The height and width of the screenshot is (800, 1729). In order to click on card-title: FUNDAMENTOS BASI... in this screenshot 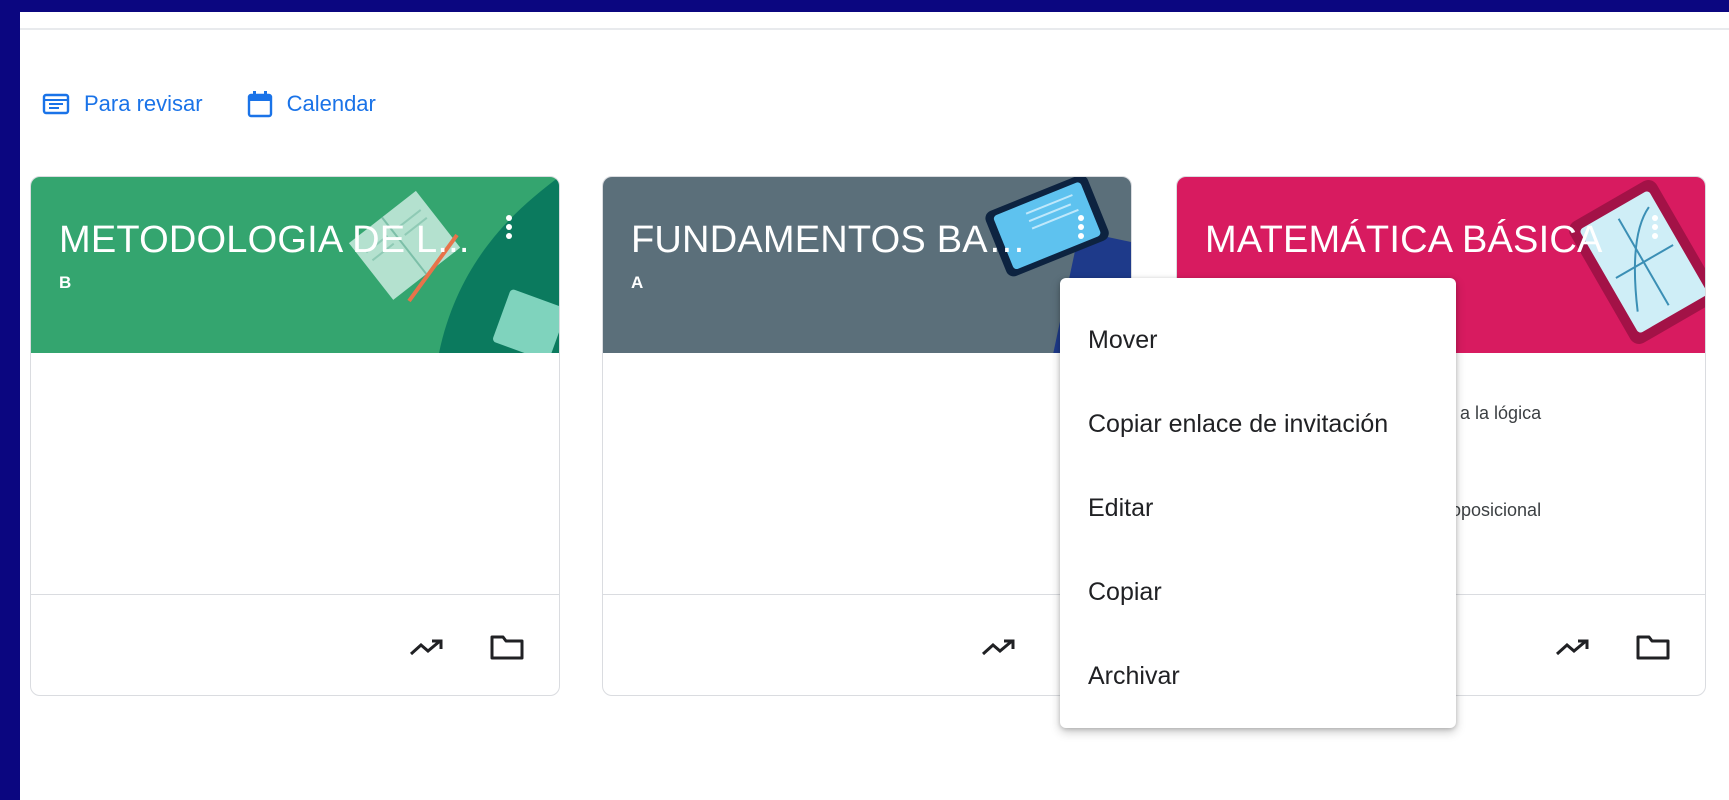, I will do `click(841, 240)`.